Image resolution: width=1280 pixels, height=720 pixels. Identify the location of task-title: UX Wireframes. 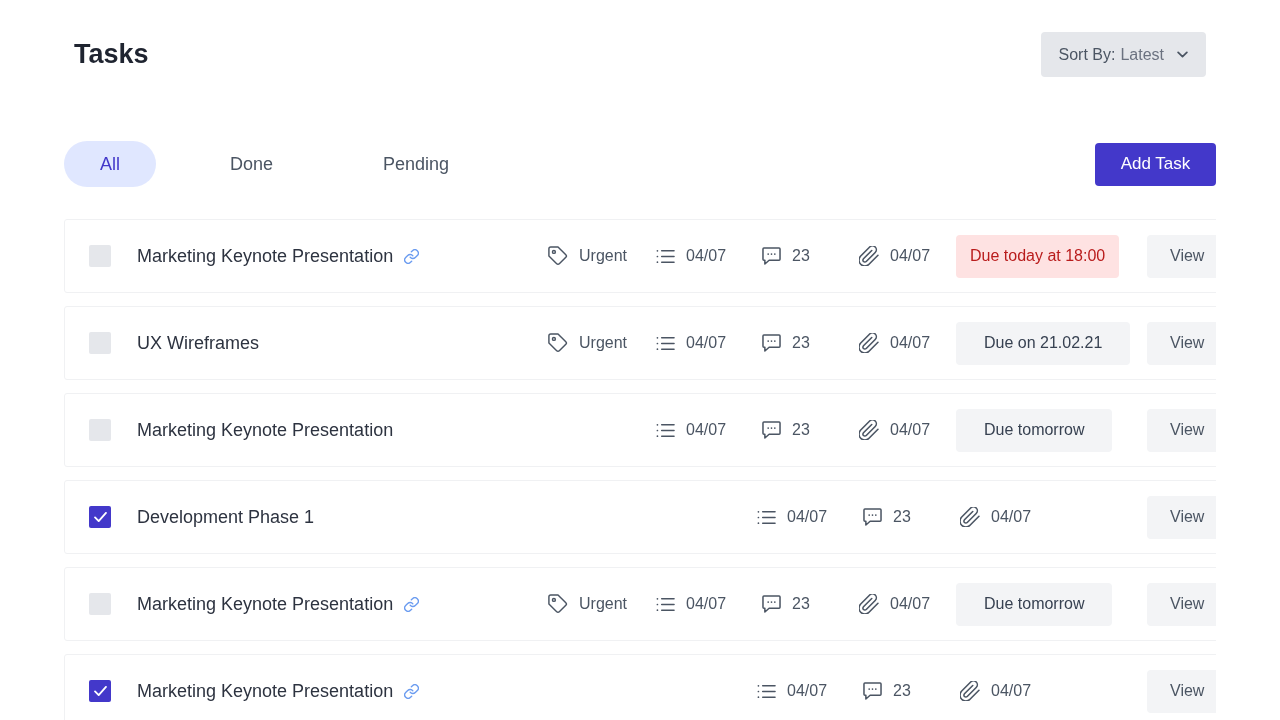
(198, 343).